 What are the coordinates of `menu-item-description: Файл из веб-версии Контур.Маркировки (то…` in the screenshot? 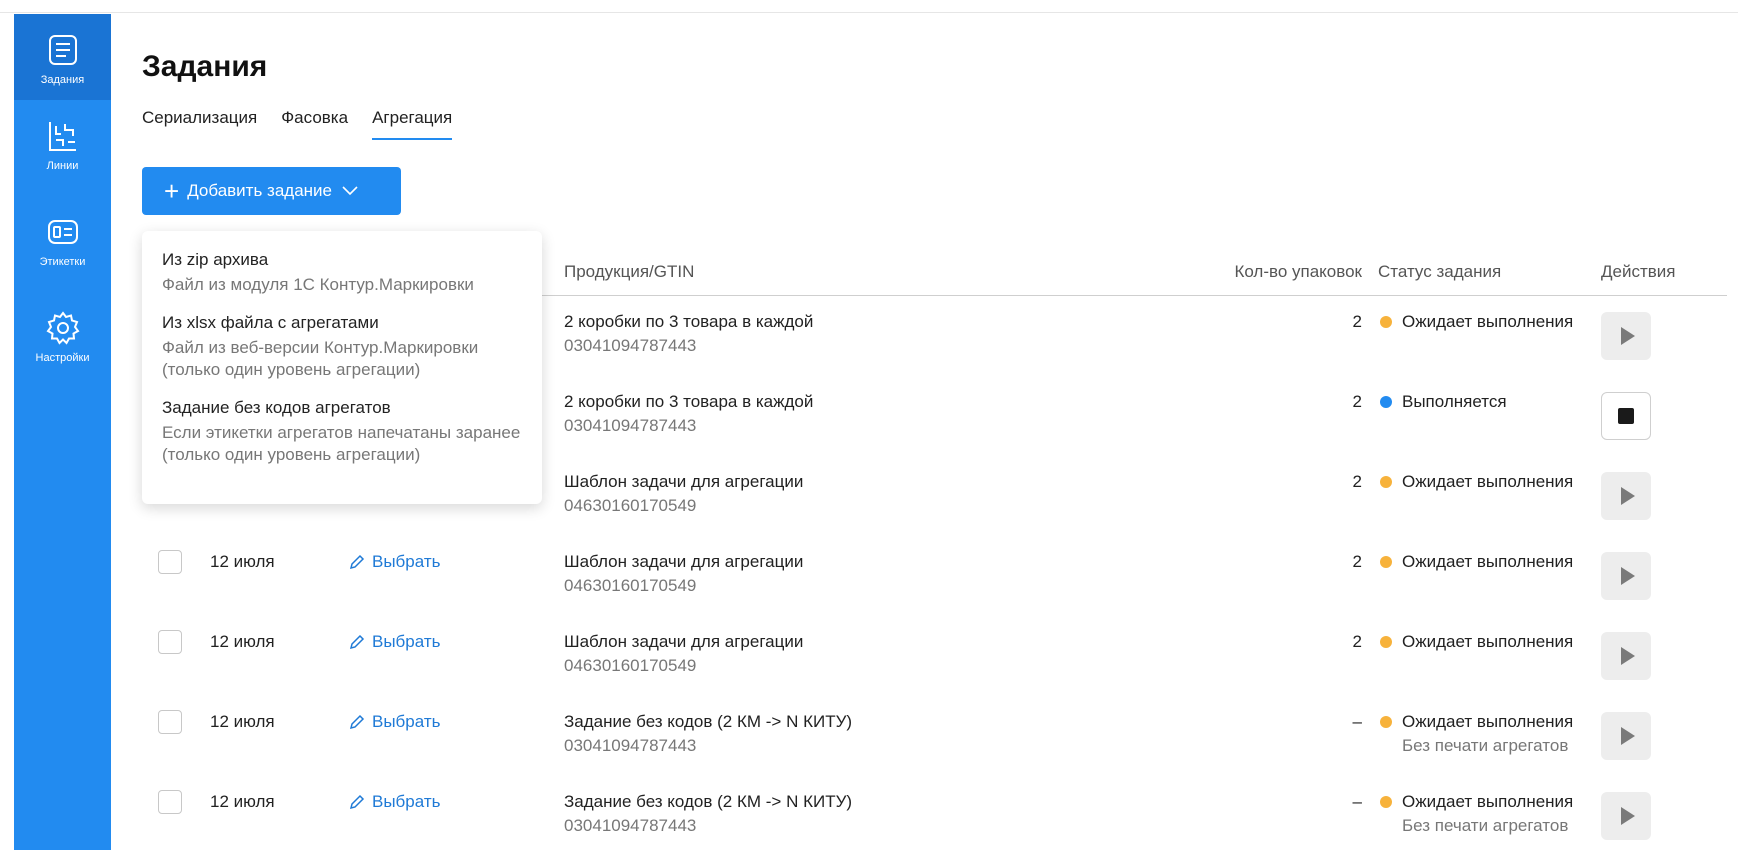 It's located at (342, 359).